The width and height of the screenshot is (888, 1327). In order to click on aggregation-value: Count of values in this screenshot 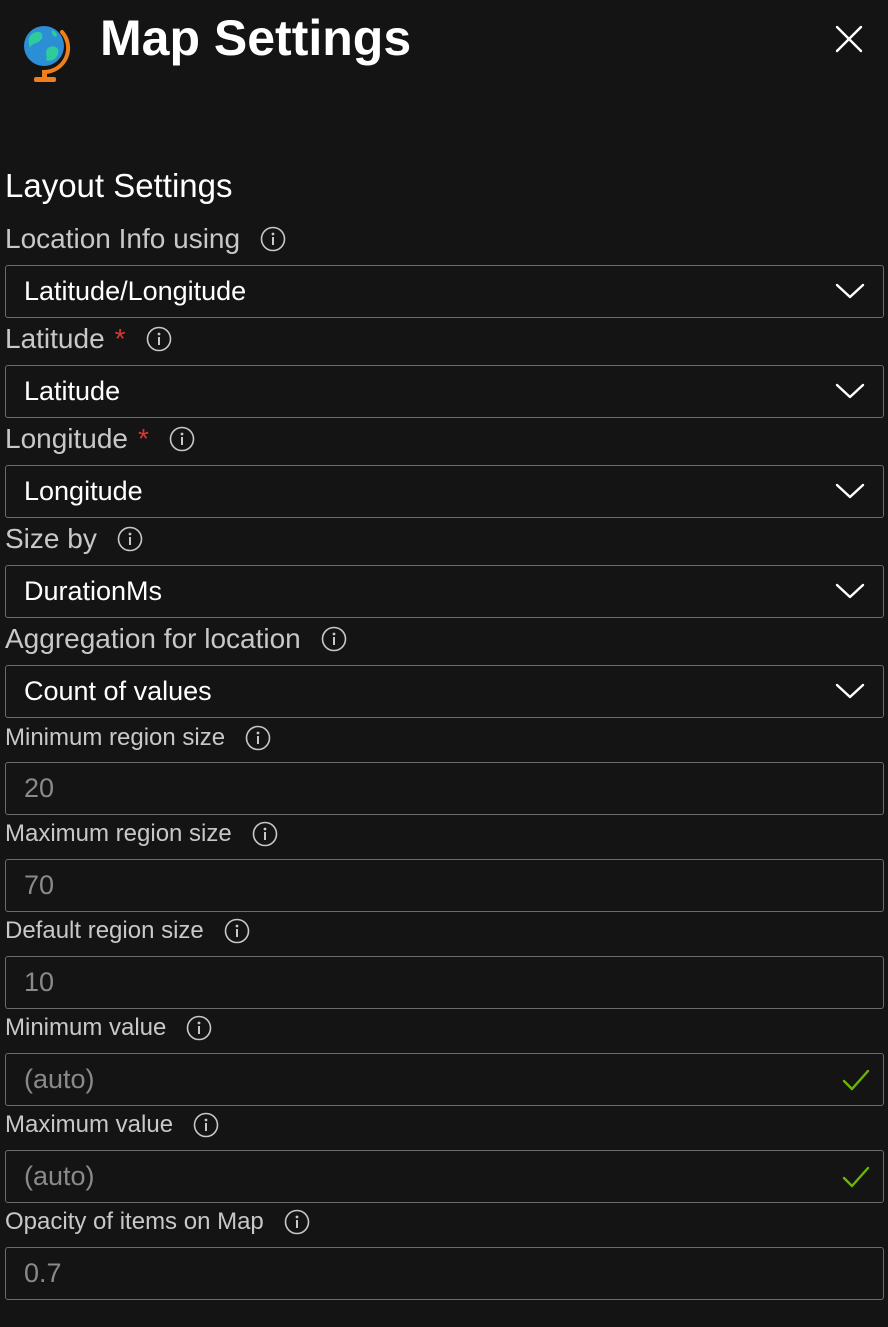, I will do `click(118, 691)`.